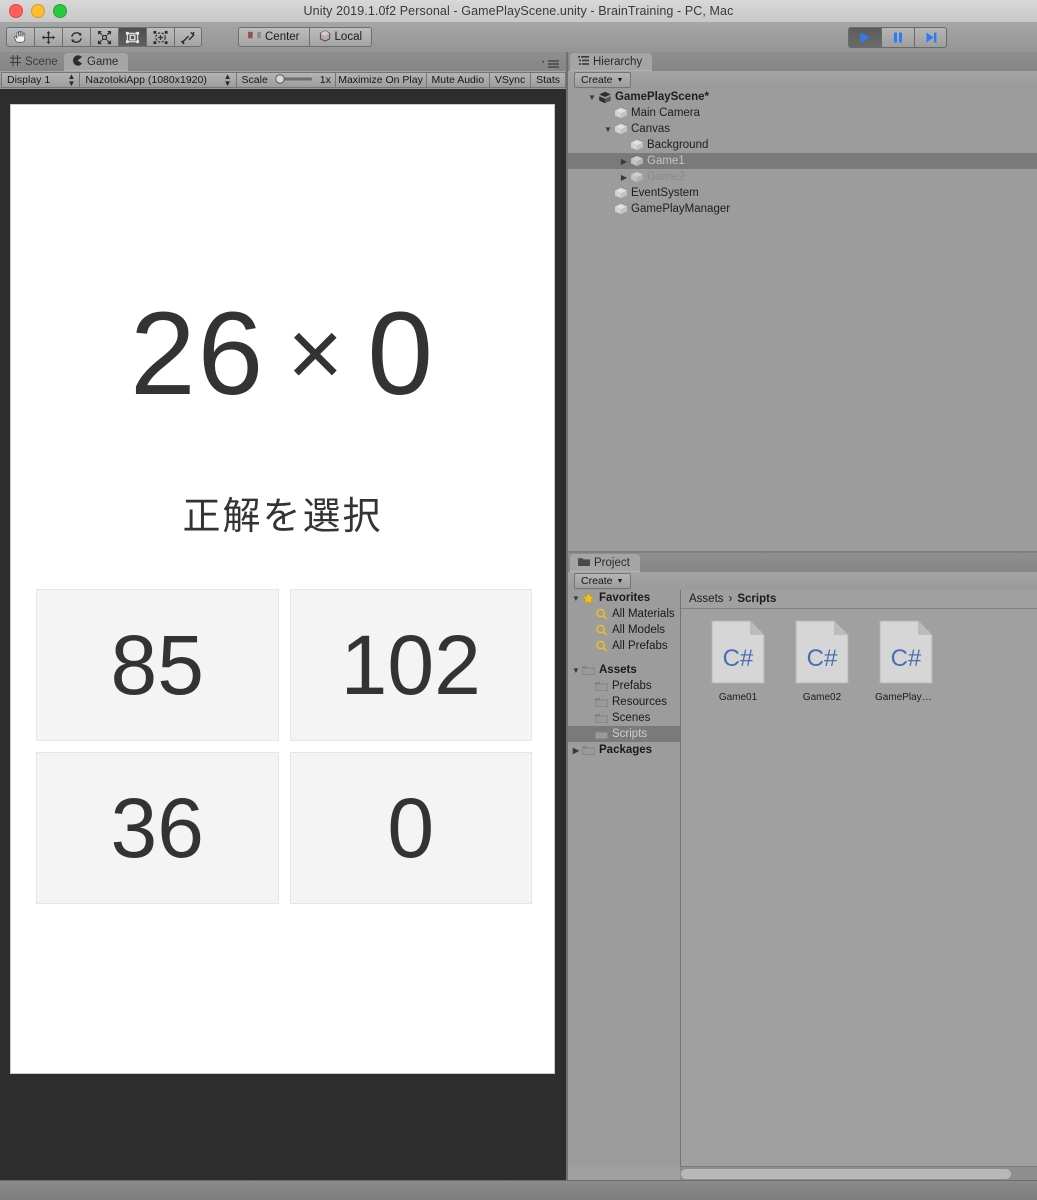 The width and height of the screenshot is (1037, 1200). What do you see at coordinates (666, 177) in the screenshot?
I see `hierarchy-item-label: Game2` at bounding box center [666, 177].